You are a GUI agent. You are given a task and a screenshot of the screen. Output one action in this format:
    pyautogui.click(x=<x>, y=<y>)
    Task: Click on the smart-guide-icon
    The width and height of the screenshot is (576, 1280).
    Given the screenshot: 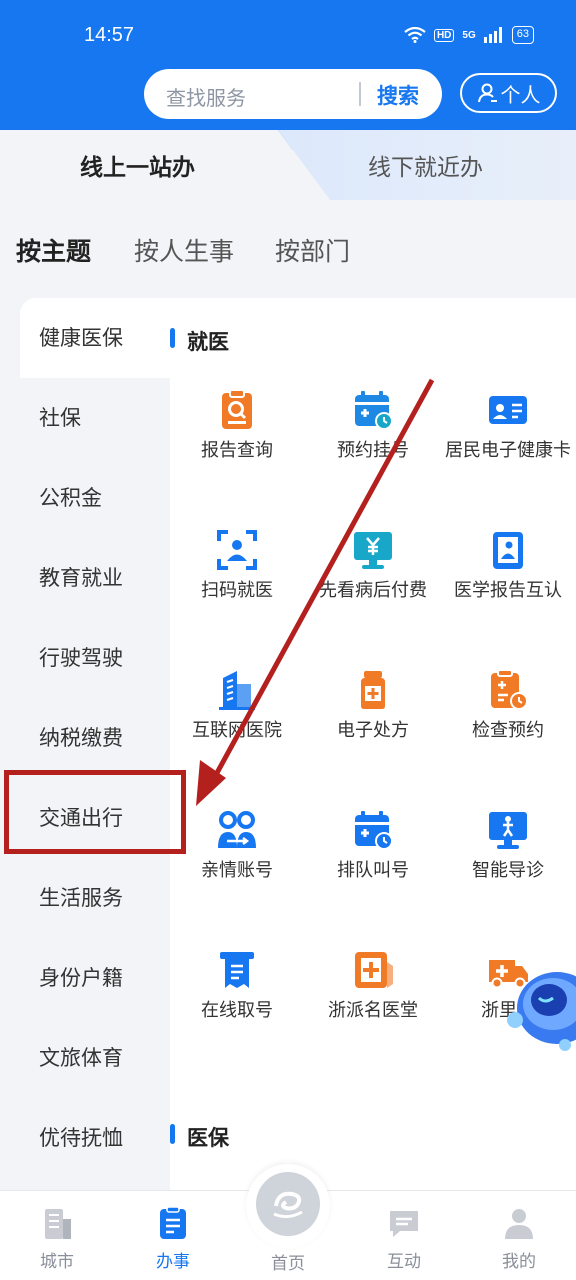 What is the action you would take?
    pyautogui.click(x=508, y=830)
    